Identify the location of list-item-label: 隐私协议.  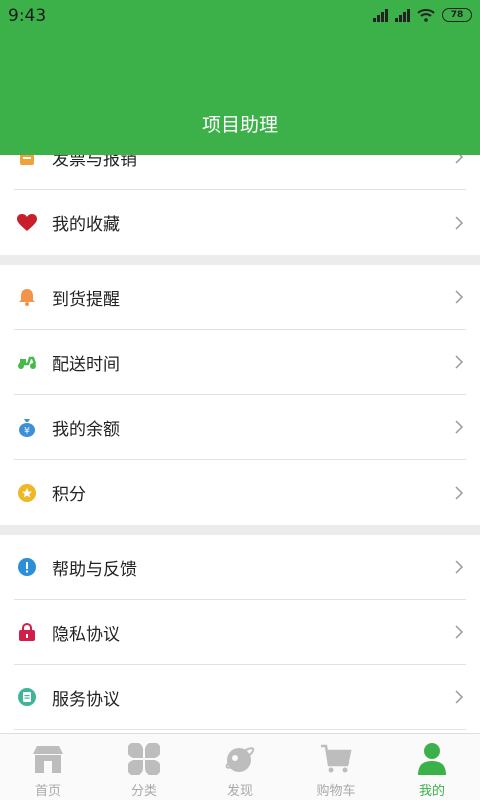
(86, 634).